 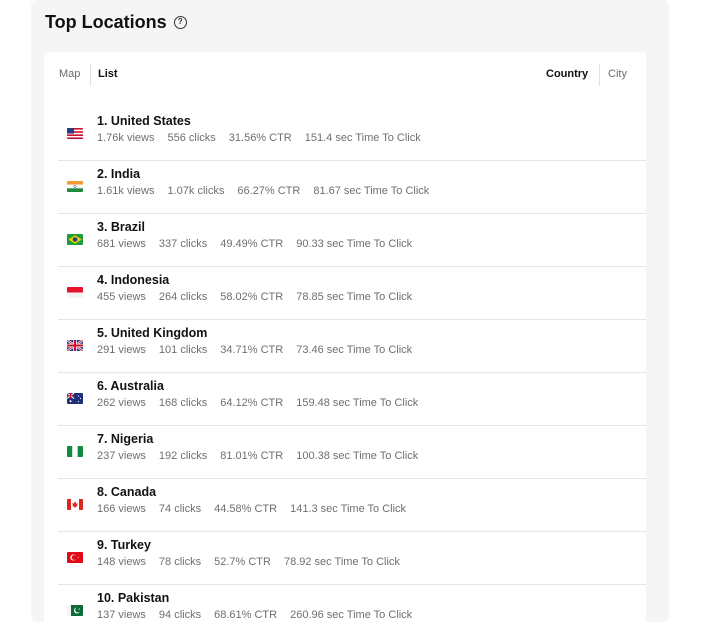 What do you see at coordinates (354, 350) in the screenshot?
I see `time-to-click: 73.46 sec Time To Click` at bounding box center [354, 350].